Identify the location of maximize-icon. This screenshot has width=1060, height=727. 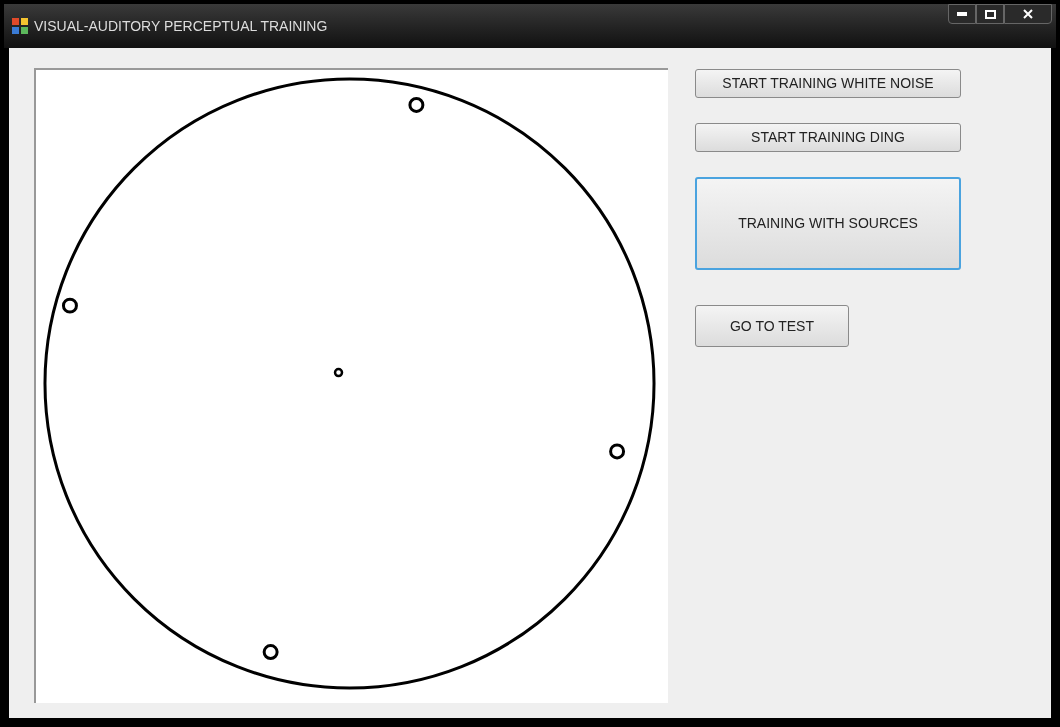
(990, 14).